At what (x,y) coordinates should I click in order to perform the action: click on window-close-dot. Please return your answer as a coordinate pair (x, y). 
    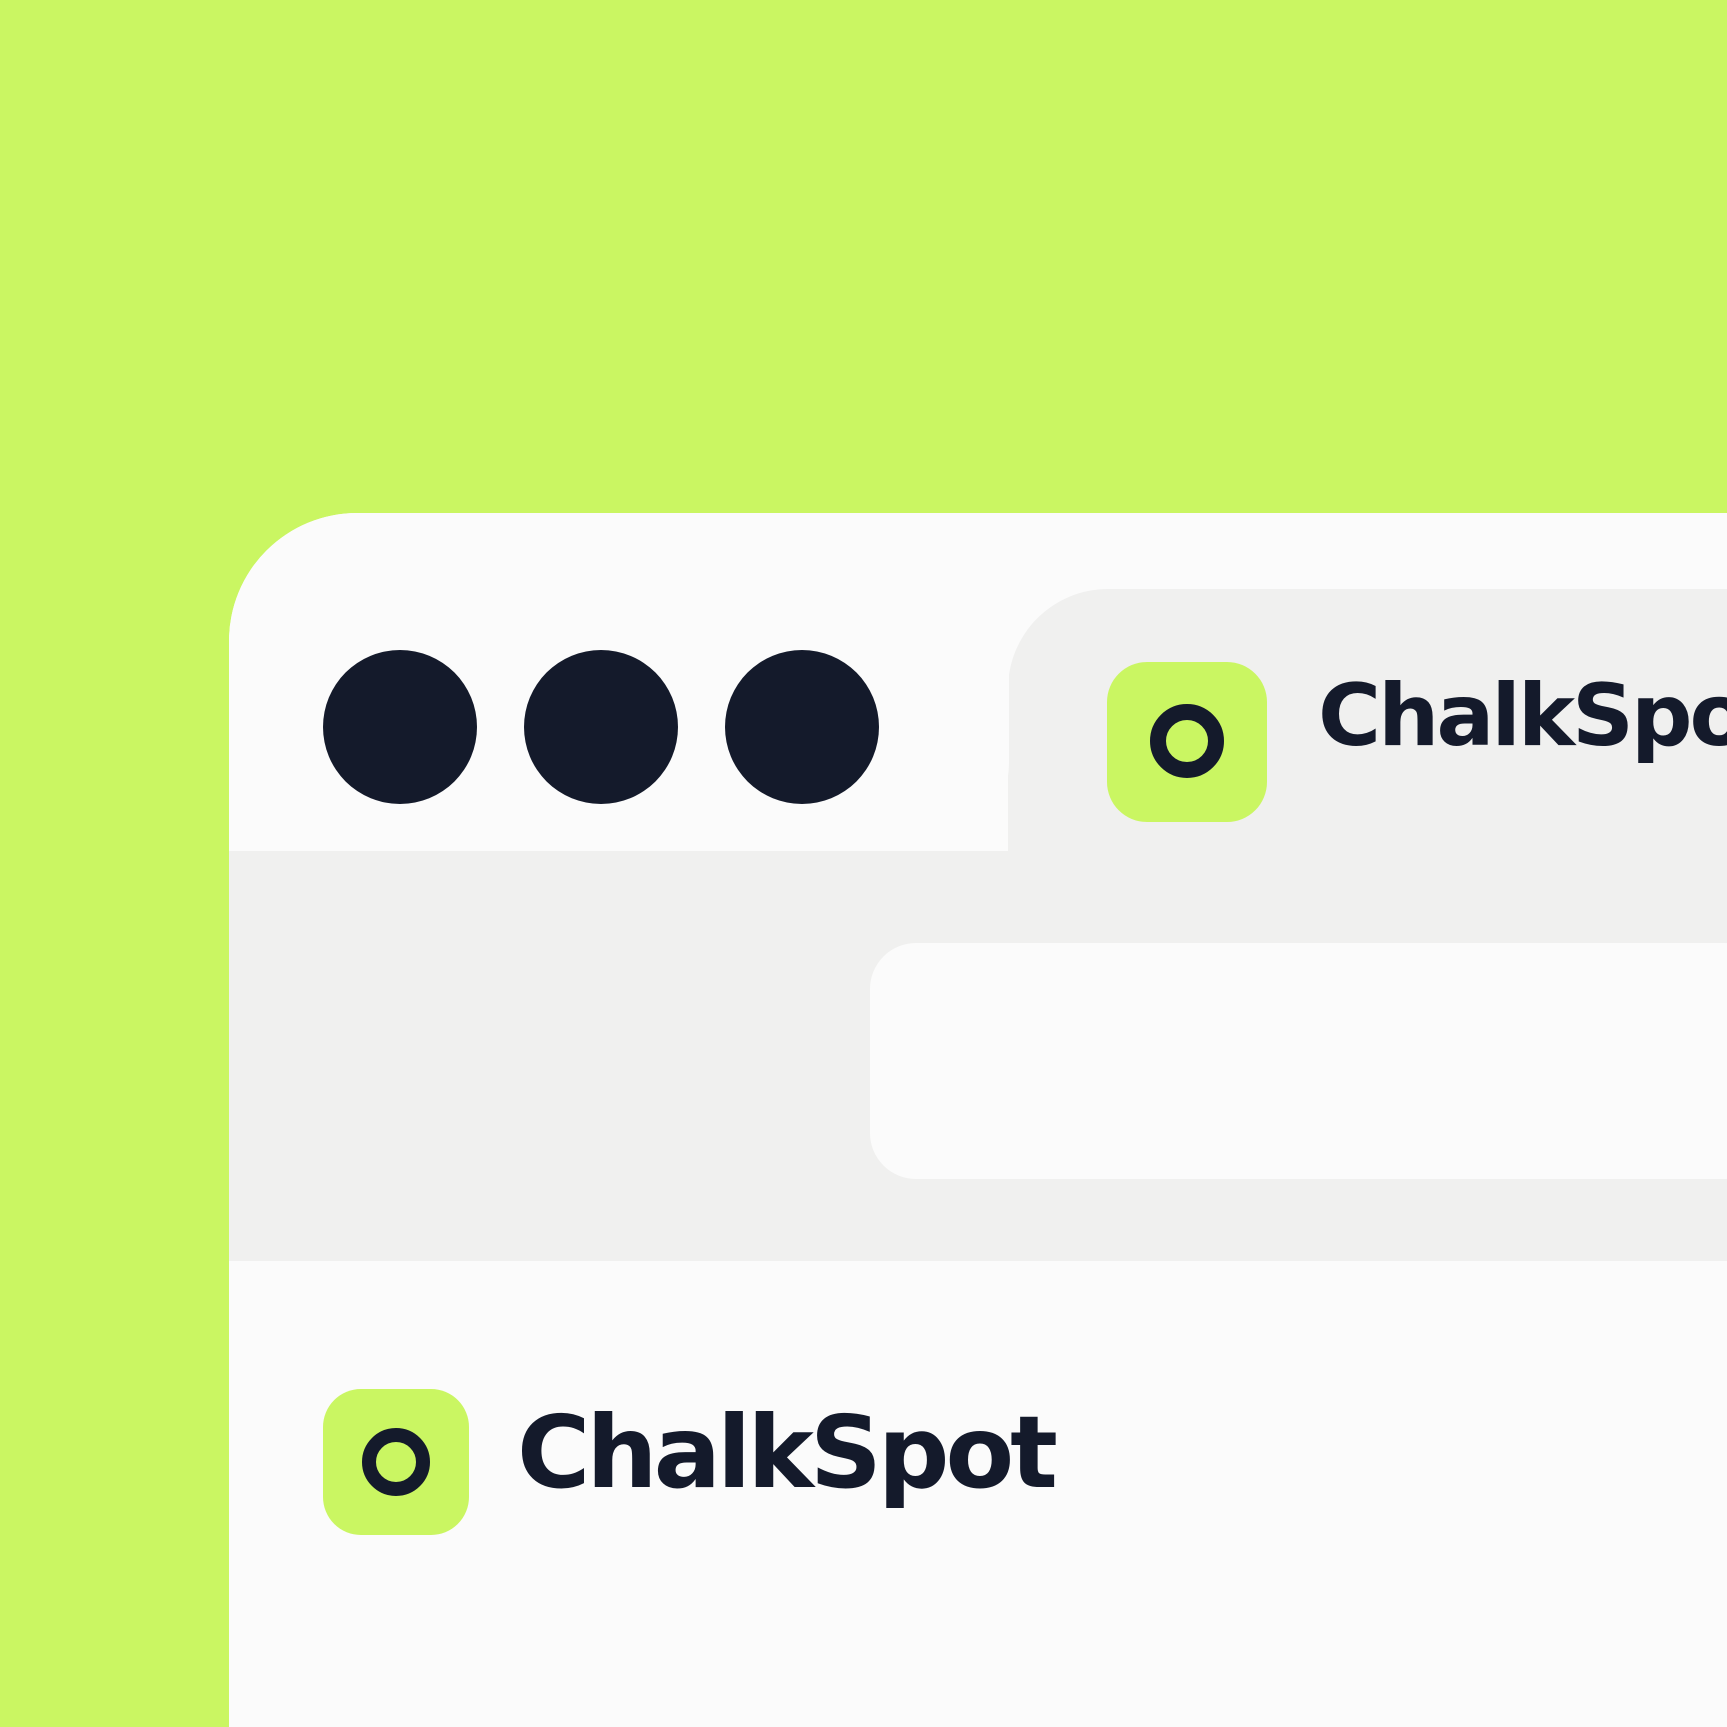
    Looking at the image, I should click on (400, 727).